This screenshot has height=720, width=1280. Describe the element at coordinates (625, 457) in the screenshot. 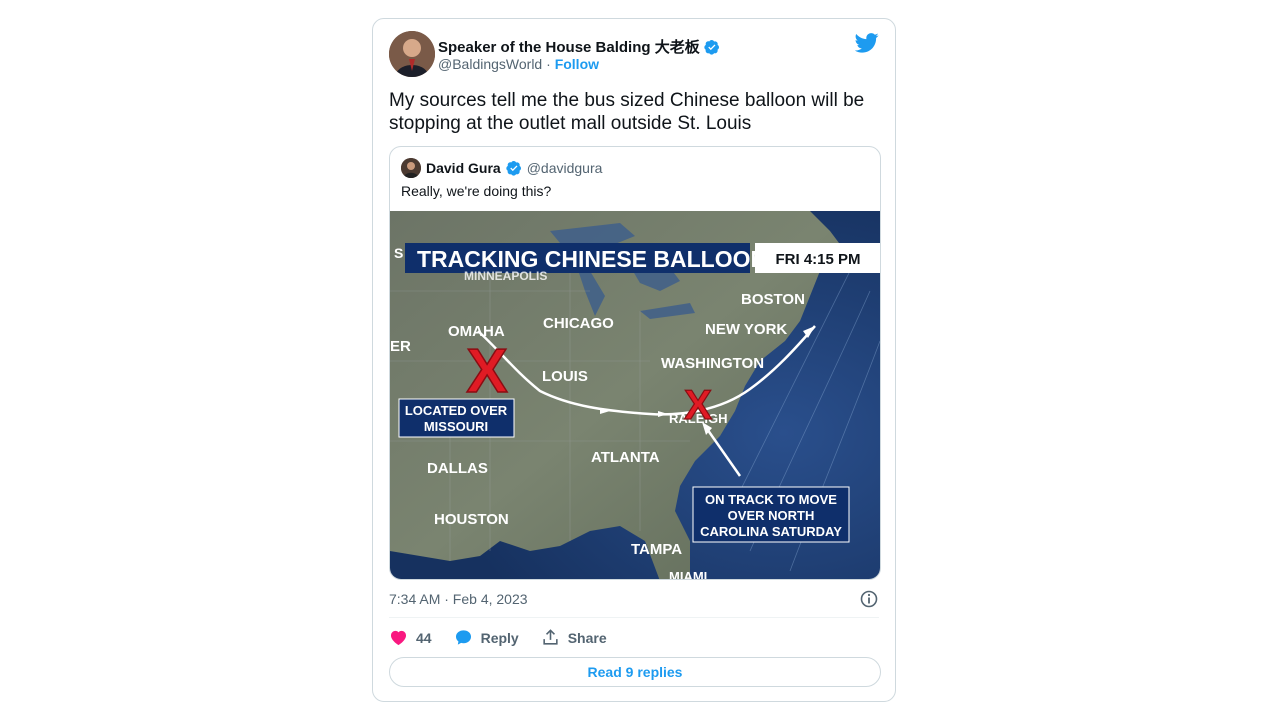

I see `city-atlanta: ATLANTA` at that location.